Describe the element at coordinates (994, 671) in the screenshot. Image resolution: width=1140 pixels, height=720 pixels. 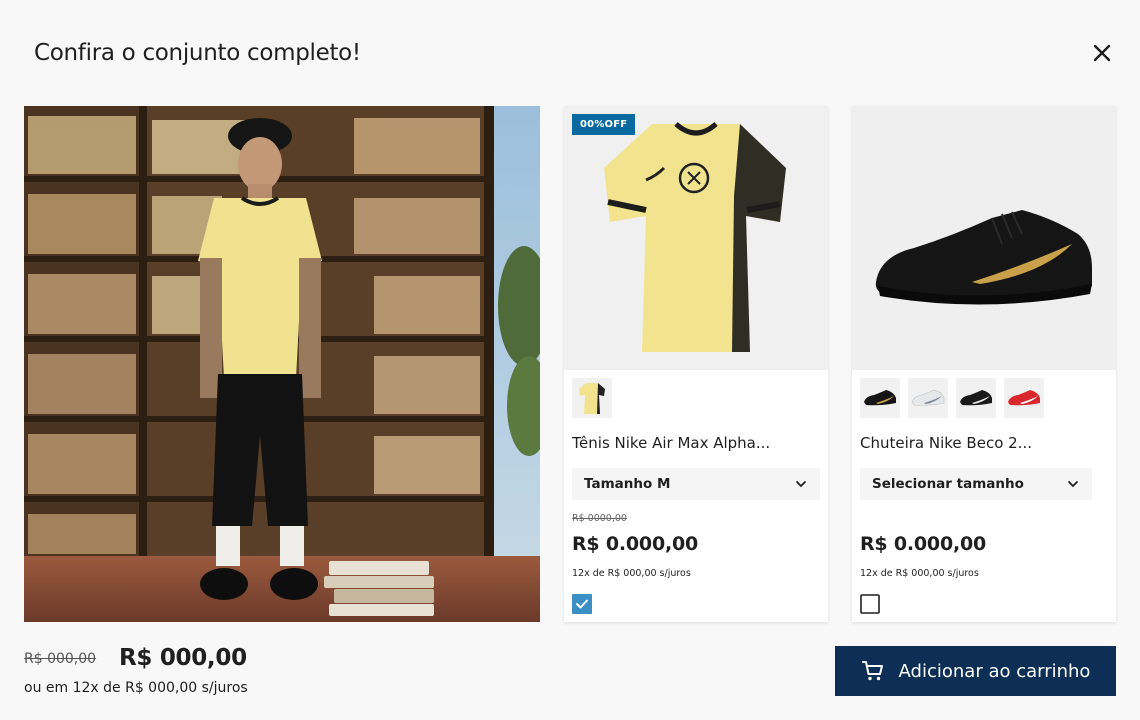
I see `add-to-cart-label: Adicionar ao carrinho` at that location.